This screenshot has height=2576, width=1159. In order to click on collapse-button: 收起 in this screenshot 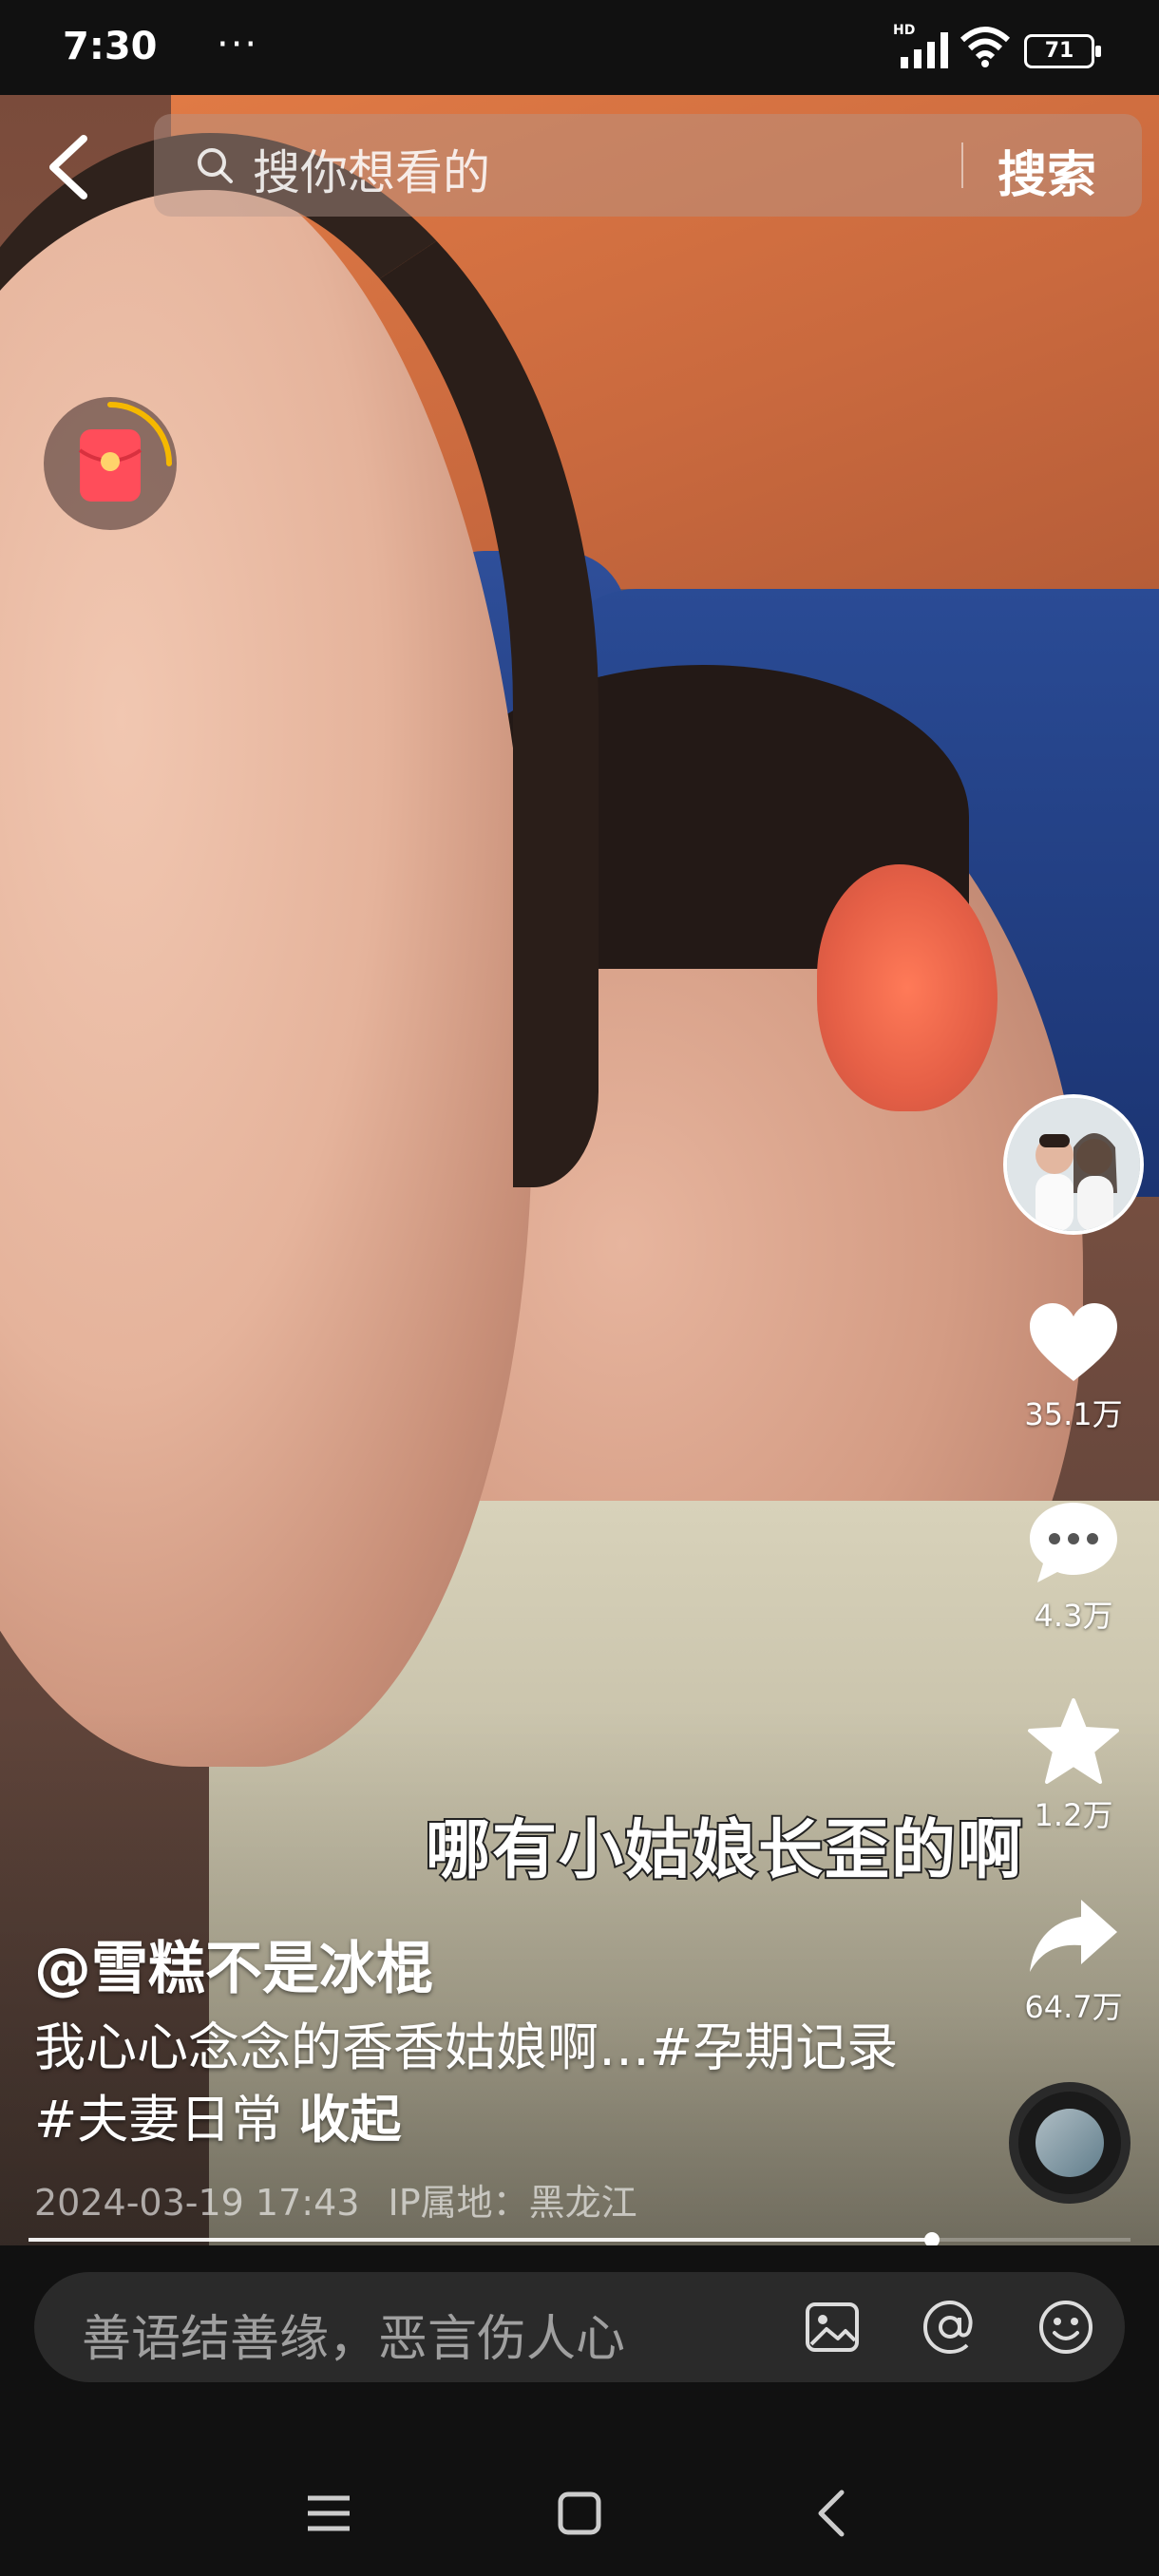, I will do `click(349, 2120)`.